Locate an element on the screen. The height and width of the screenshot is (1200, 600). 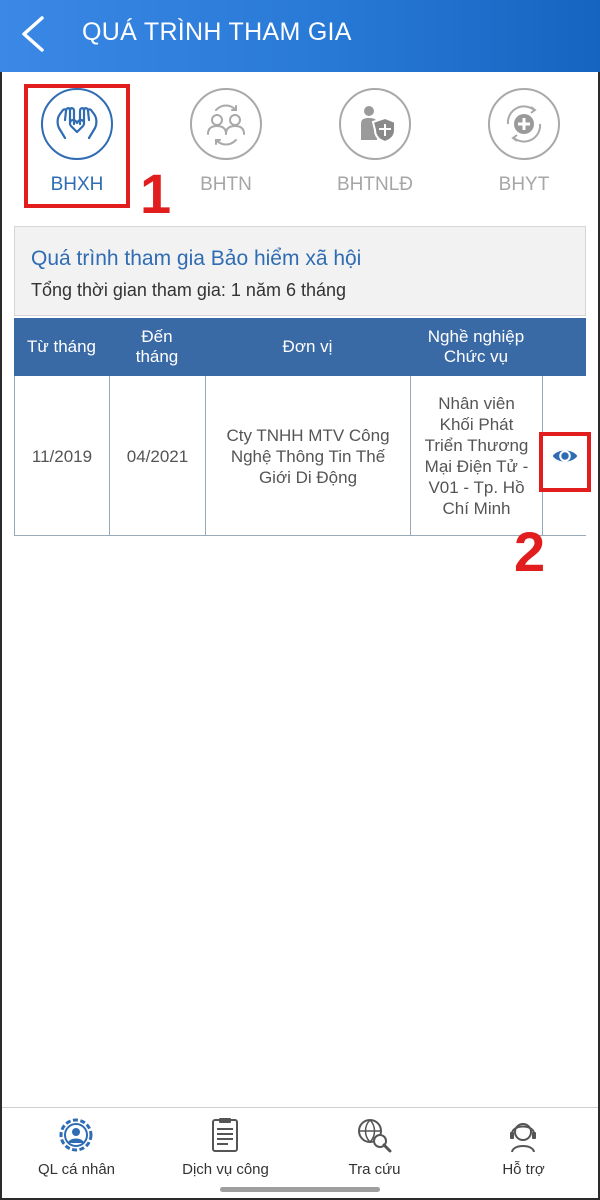
nav-ql-ca-nhan: QL cá nhân is located at coordinates (76, 1148).